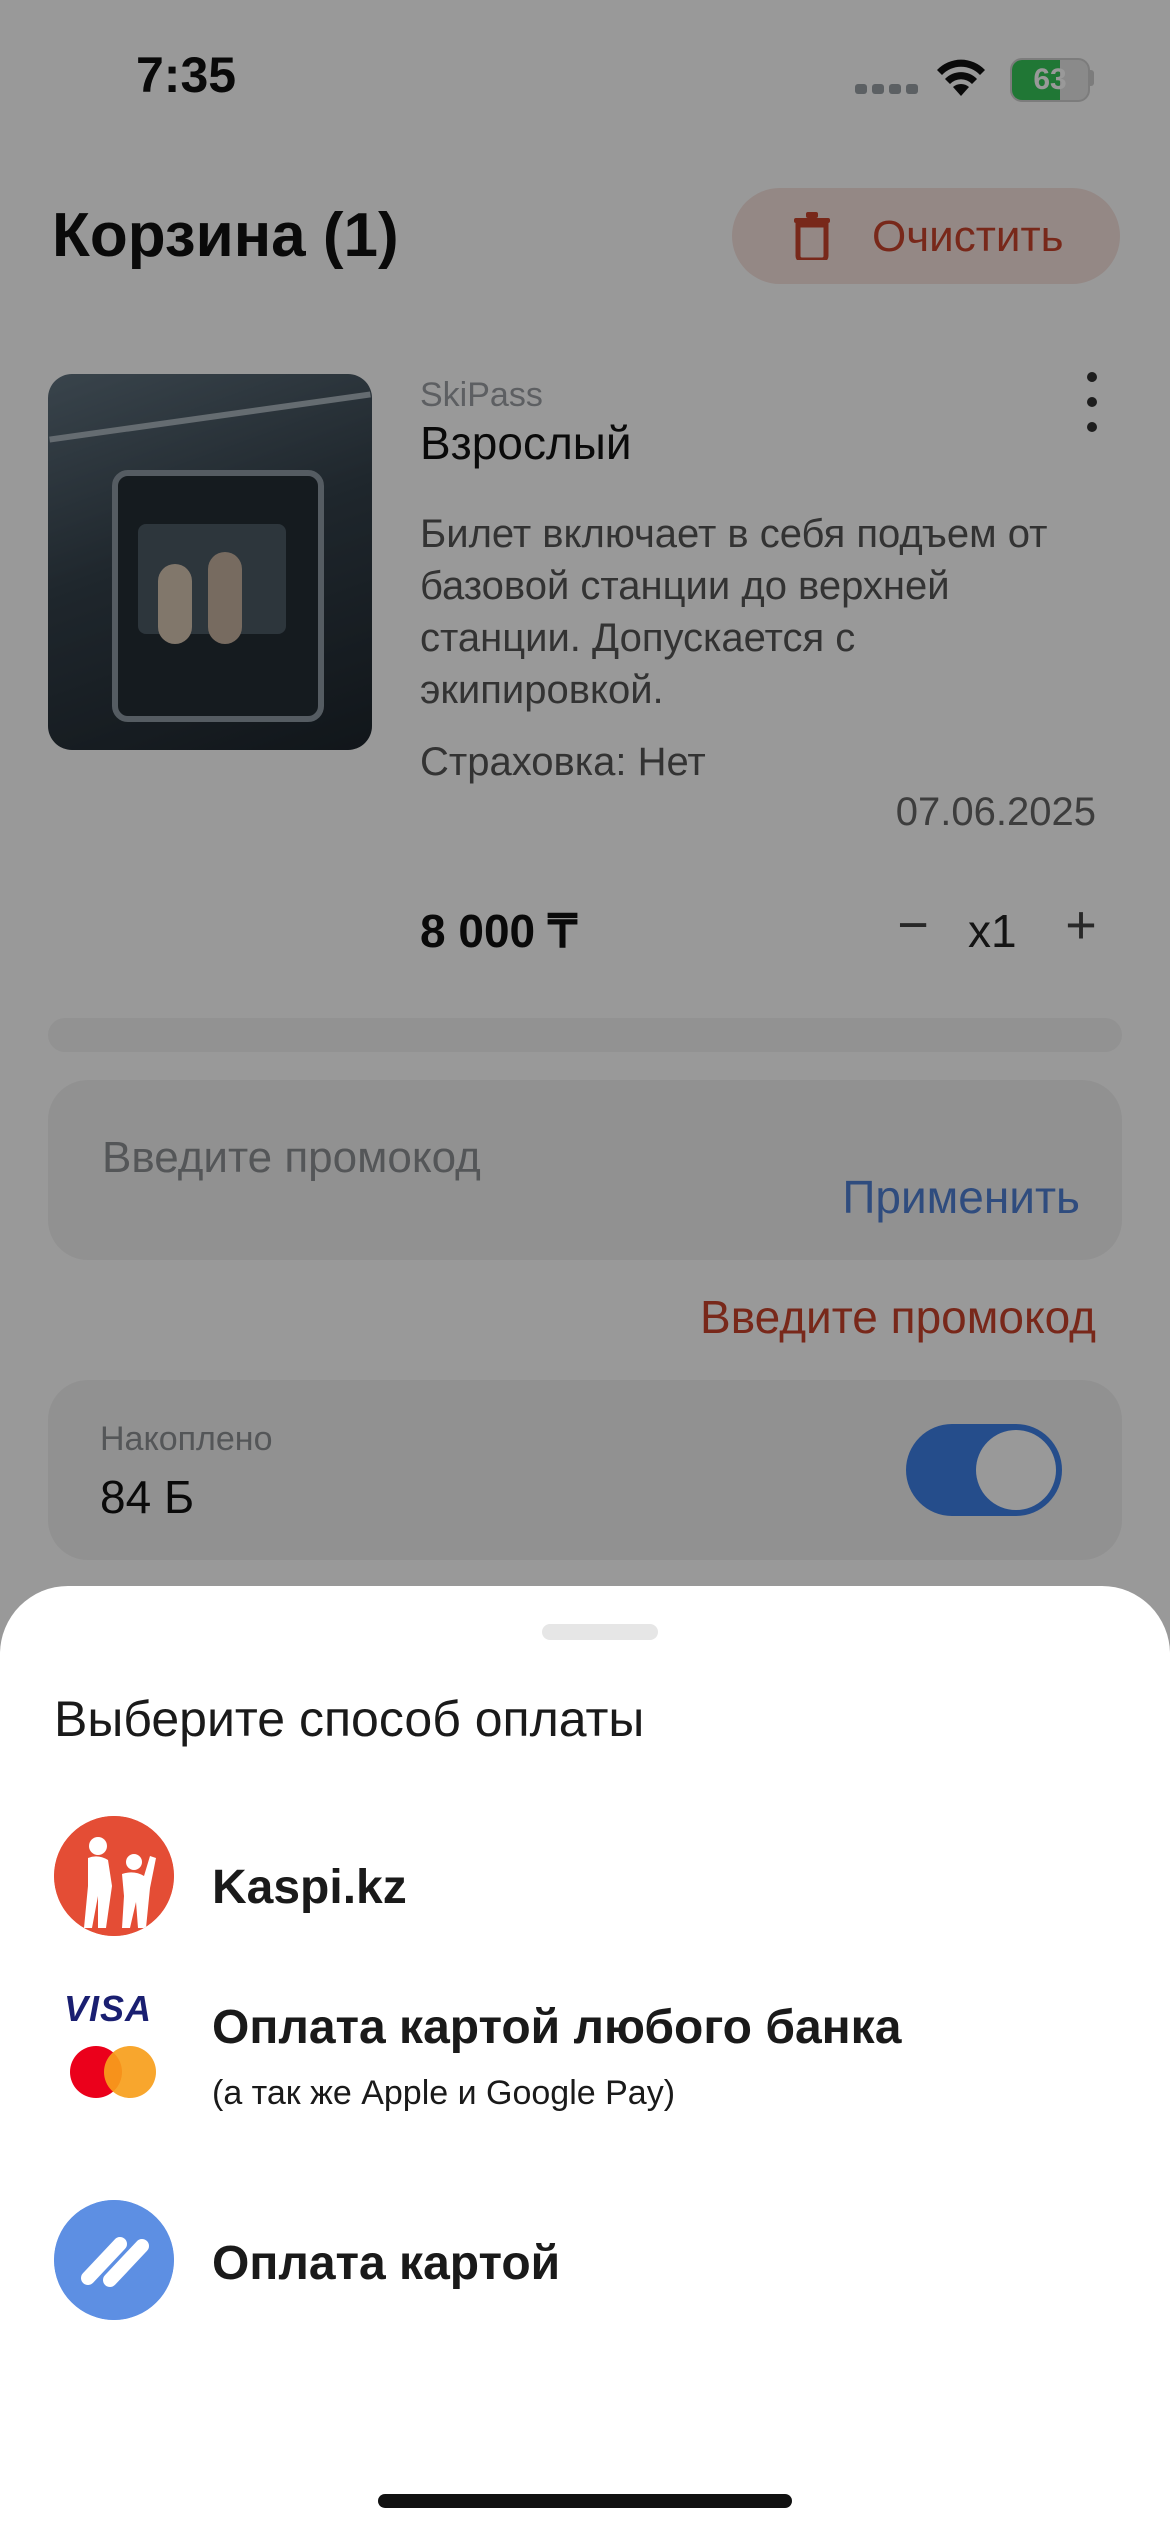  Describe the element at coordinates (114, 1876) in the screenshot. I see `kaspi-logo-icon` at that location.